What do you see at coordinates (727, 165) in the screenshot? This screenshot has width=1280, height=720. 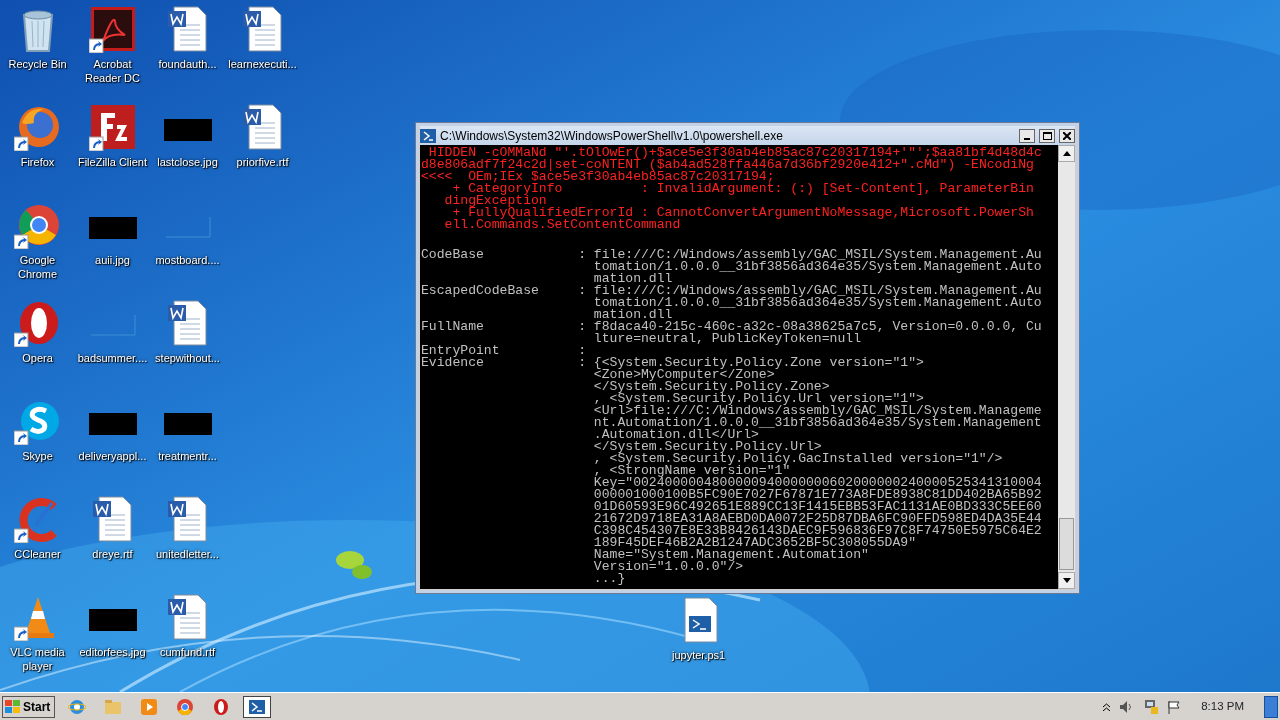 I see `error-text: d8e806adf7f24c2d|set-coNTENT ($ab4ad528ffa446a7d36bf2920e412+".cMd") -ENcodiNg` at bounding box center [727, 165].